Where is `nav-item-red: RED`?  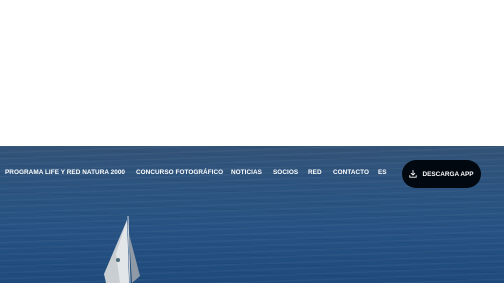 nav-item-red: RED is located at coordinates (315, 172).